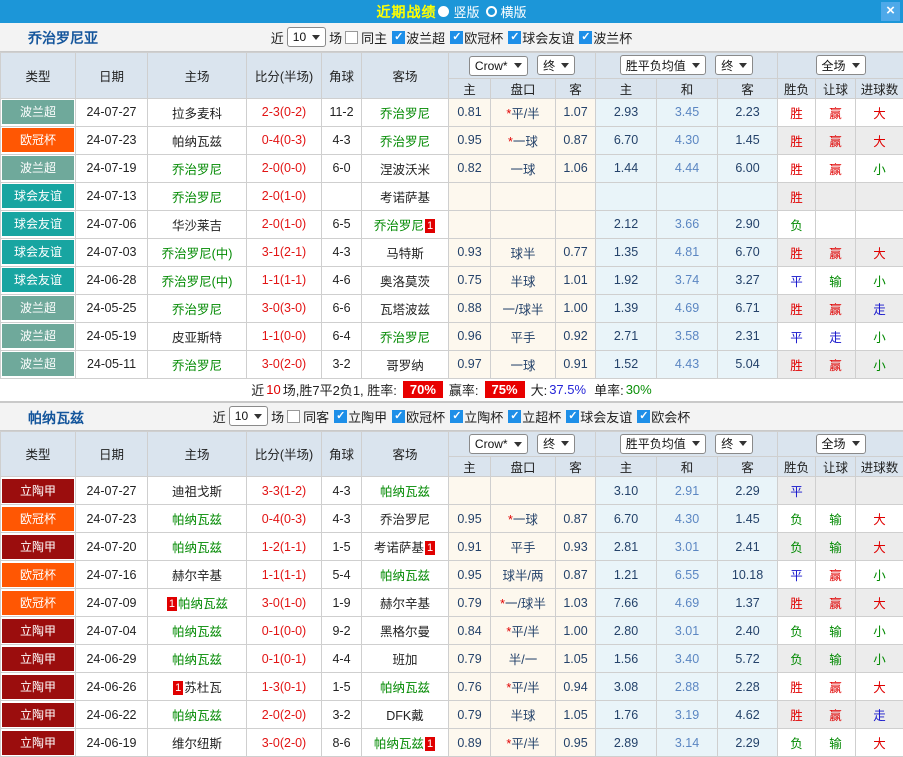 Image resolution: width=903 pixels, height=757 pixels. What do you see at coordinates (626, 112) in the screenshot?
I see `cell-avg-home: 2.93` at bounding box center [626, 112].